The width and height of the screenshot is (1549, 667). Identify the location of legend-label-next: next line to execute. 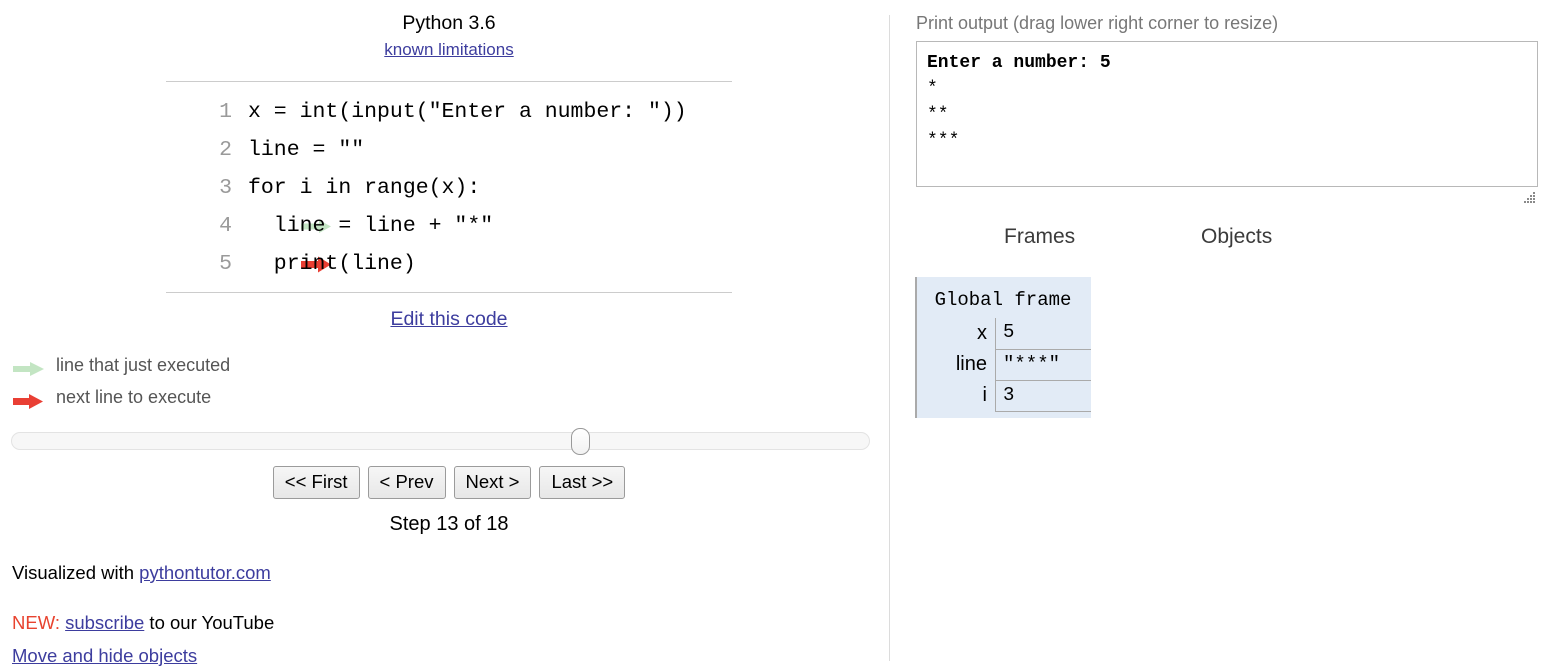
(134, 397).